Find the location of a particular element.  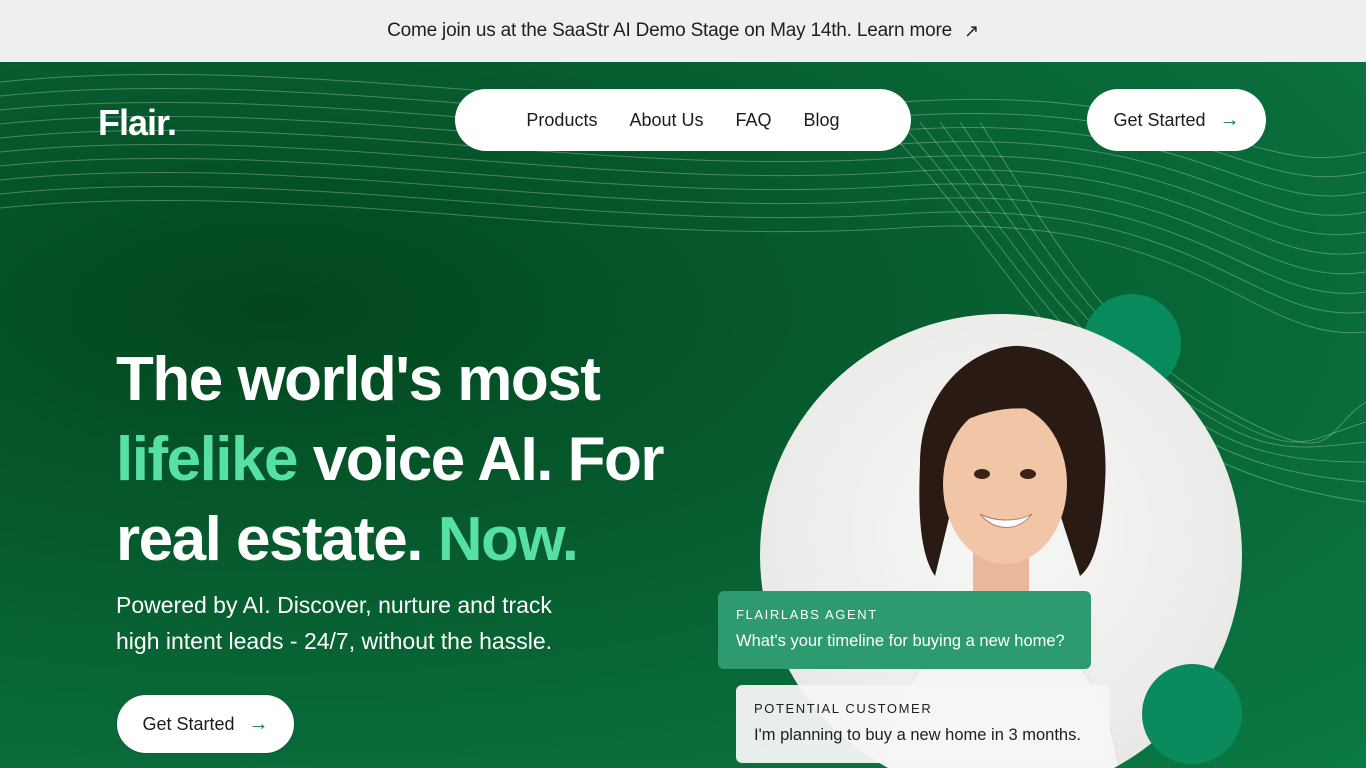

customer-label: POTENTIAL CUSTOMER is located at coordinates (843, 708).